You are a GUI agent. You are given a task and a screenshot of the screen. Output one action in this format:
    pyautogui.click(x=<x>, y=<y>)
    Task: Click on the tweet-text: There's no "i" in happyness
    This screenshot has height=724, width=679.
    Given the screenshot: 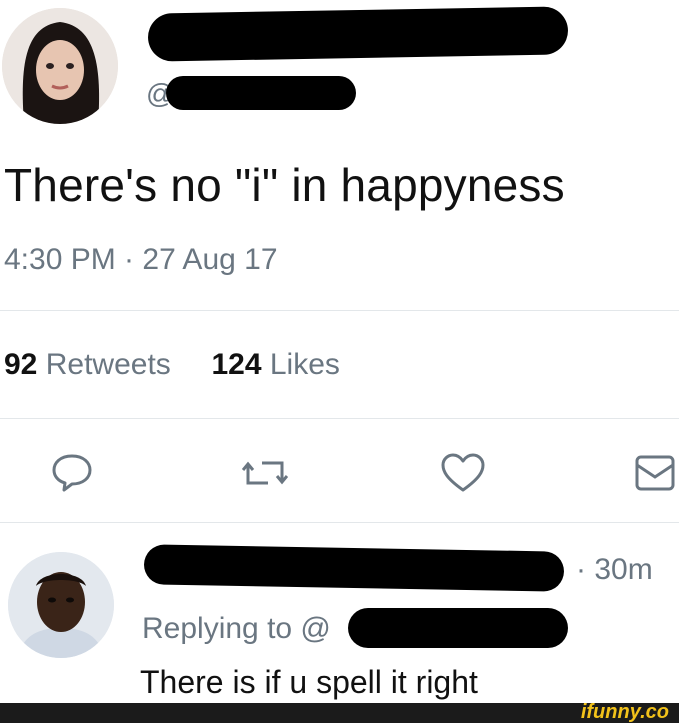 What is the action you would take?
    pyautogui.click(x=284, y=185)
    